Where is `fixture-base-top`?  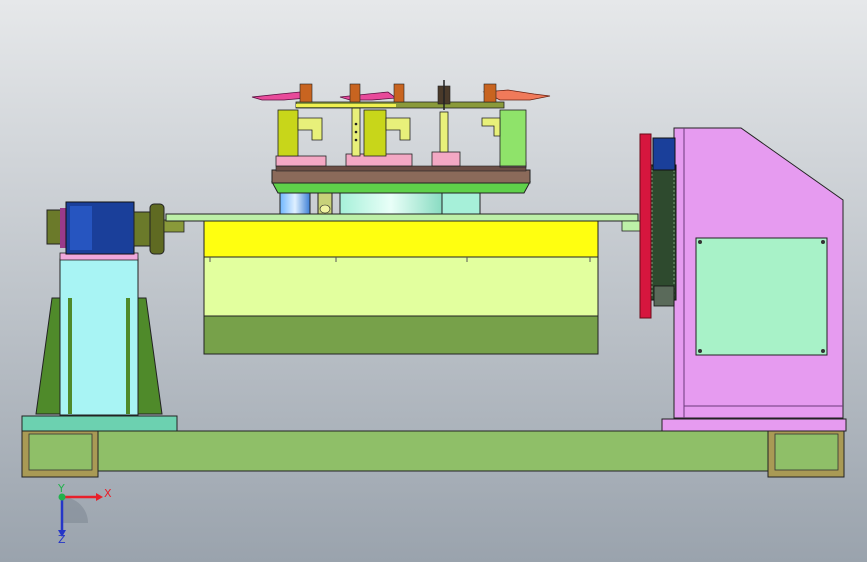 fixture-base-top is located at coordinates (401, 168).